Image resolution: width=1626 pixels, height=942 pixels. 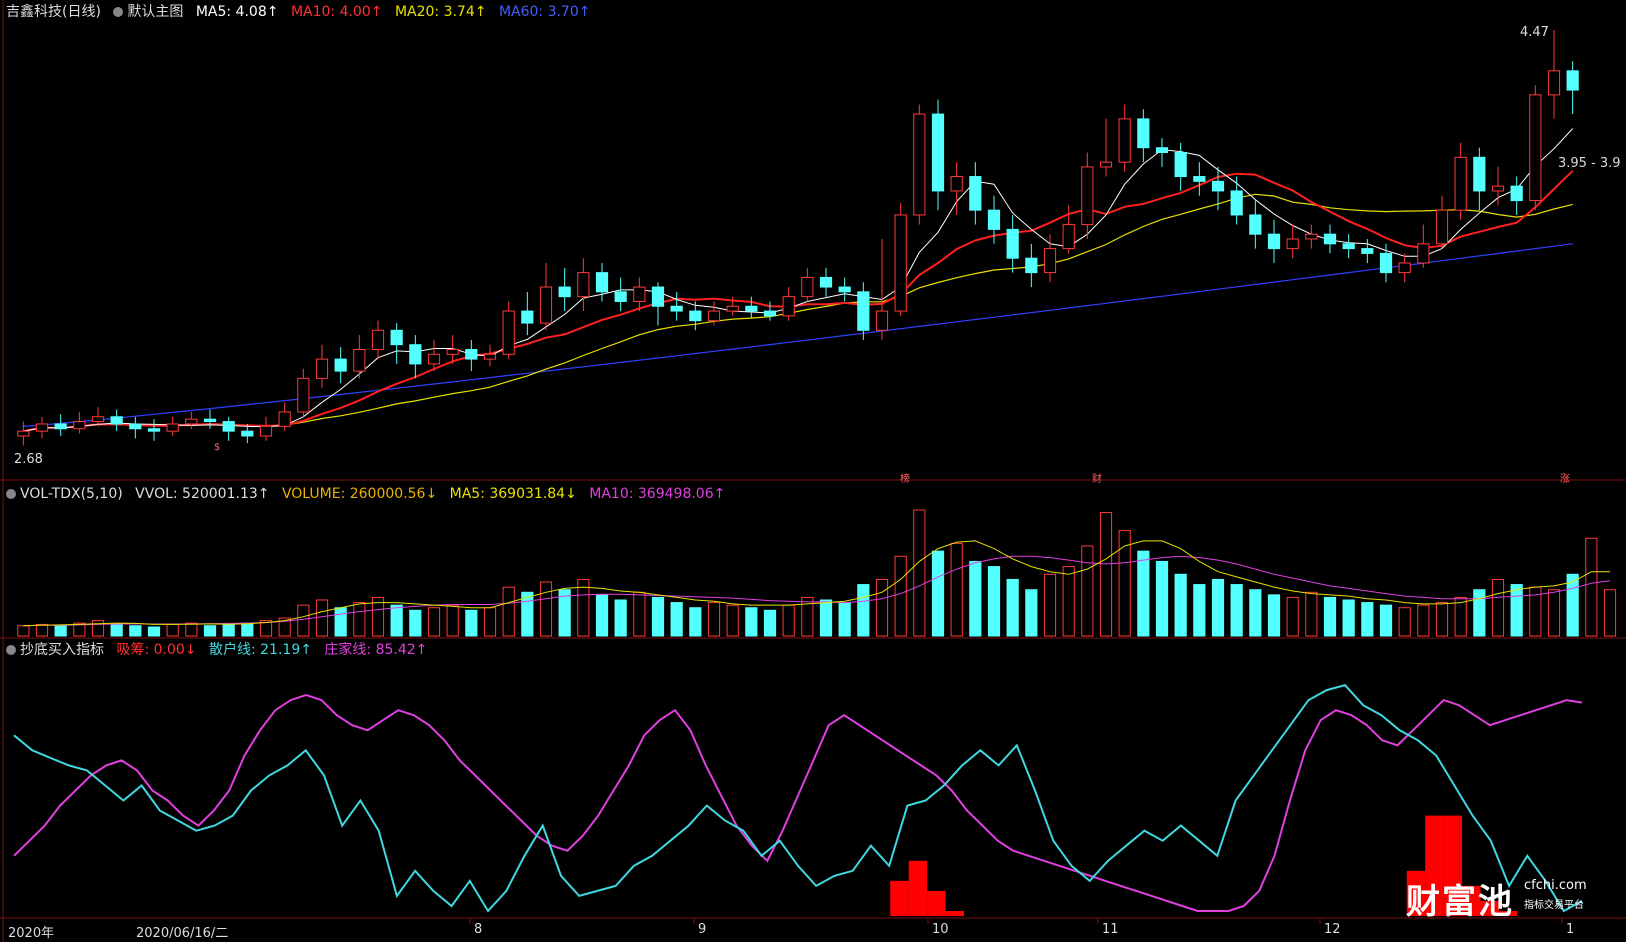 What do you see at coordinates (544, 12) in the screenshot?
I see `ma60-label: MA60: 3.70↑` at bounding box center [544, 12].